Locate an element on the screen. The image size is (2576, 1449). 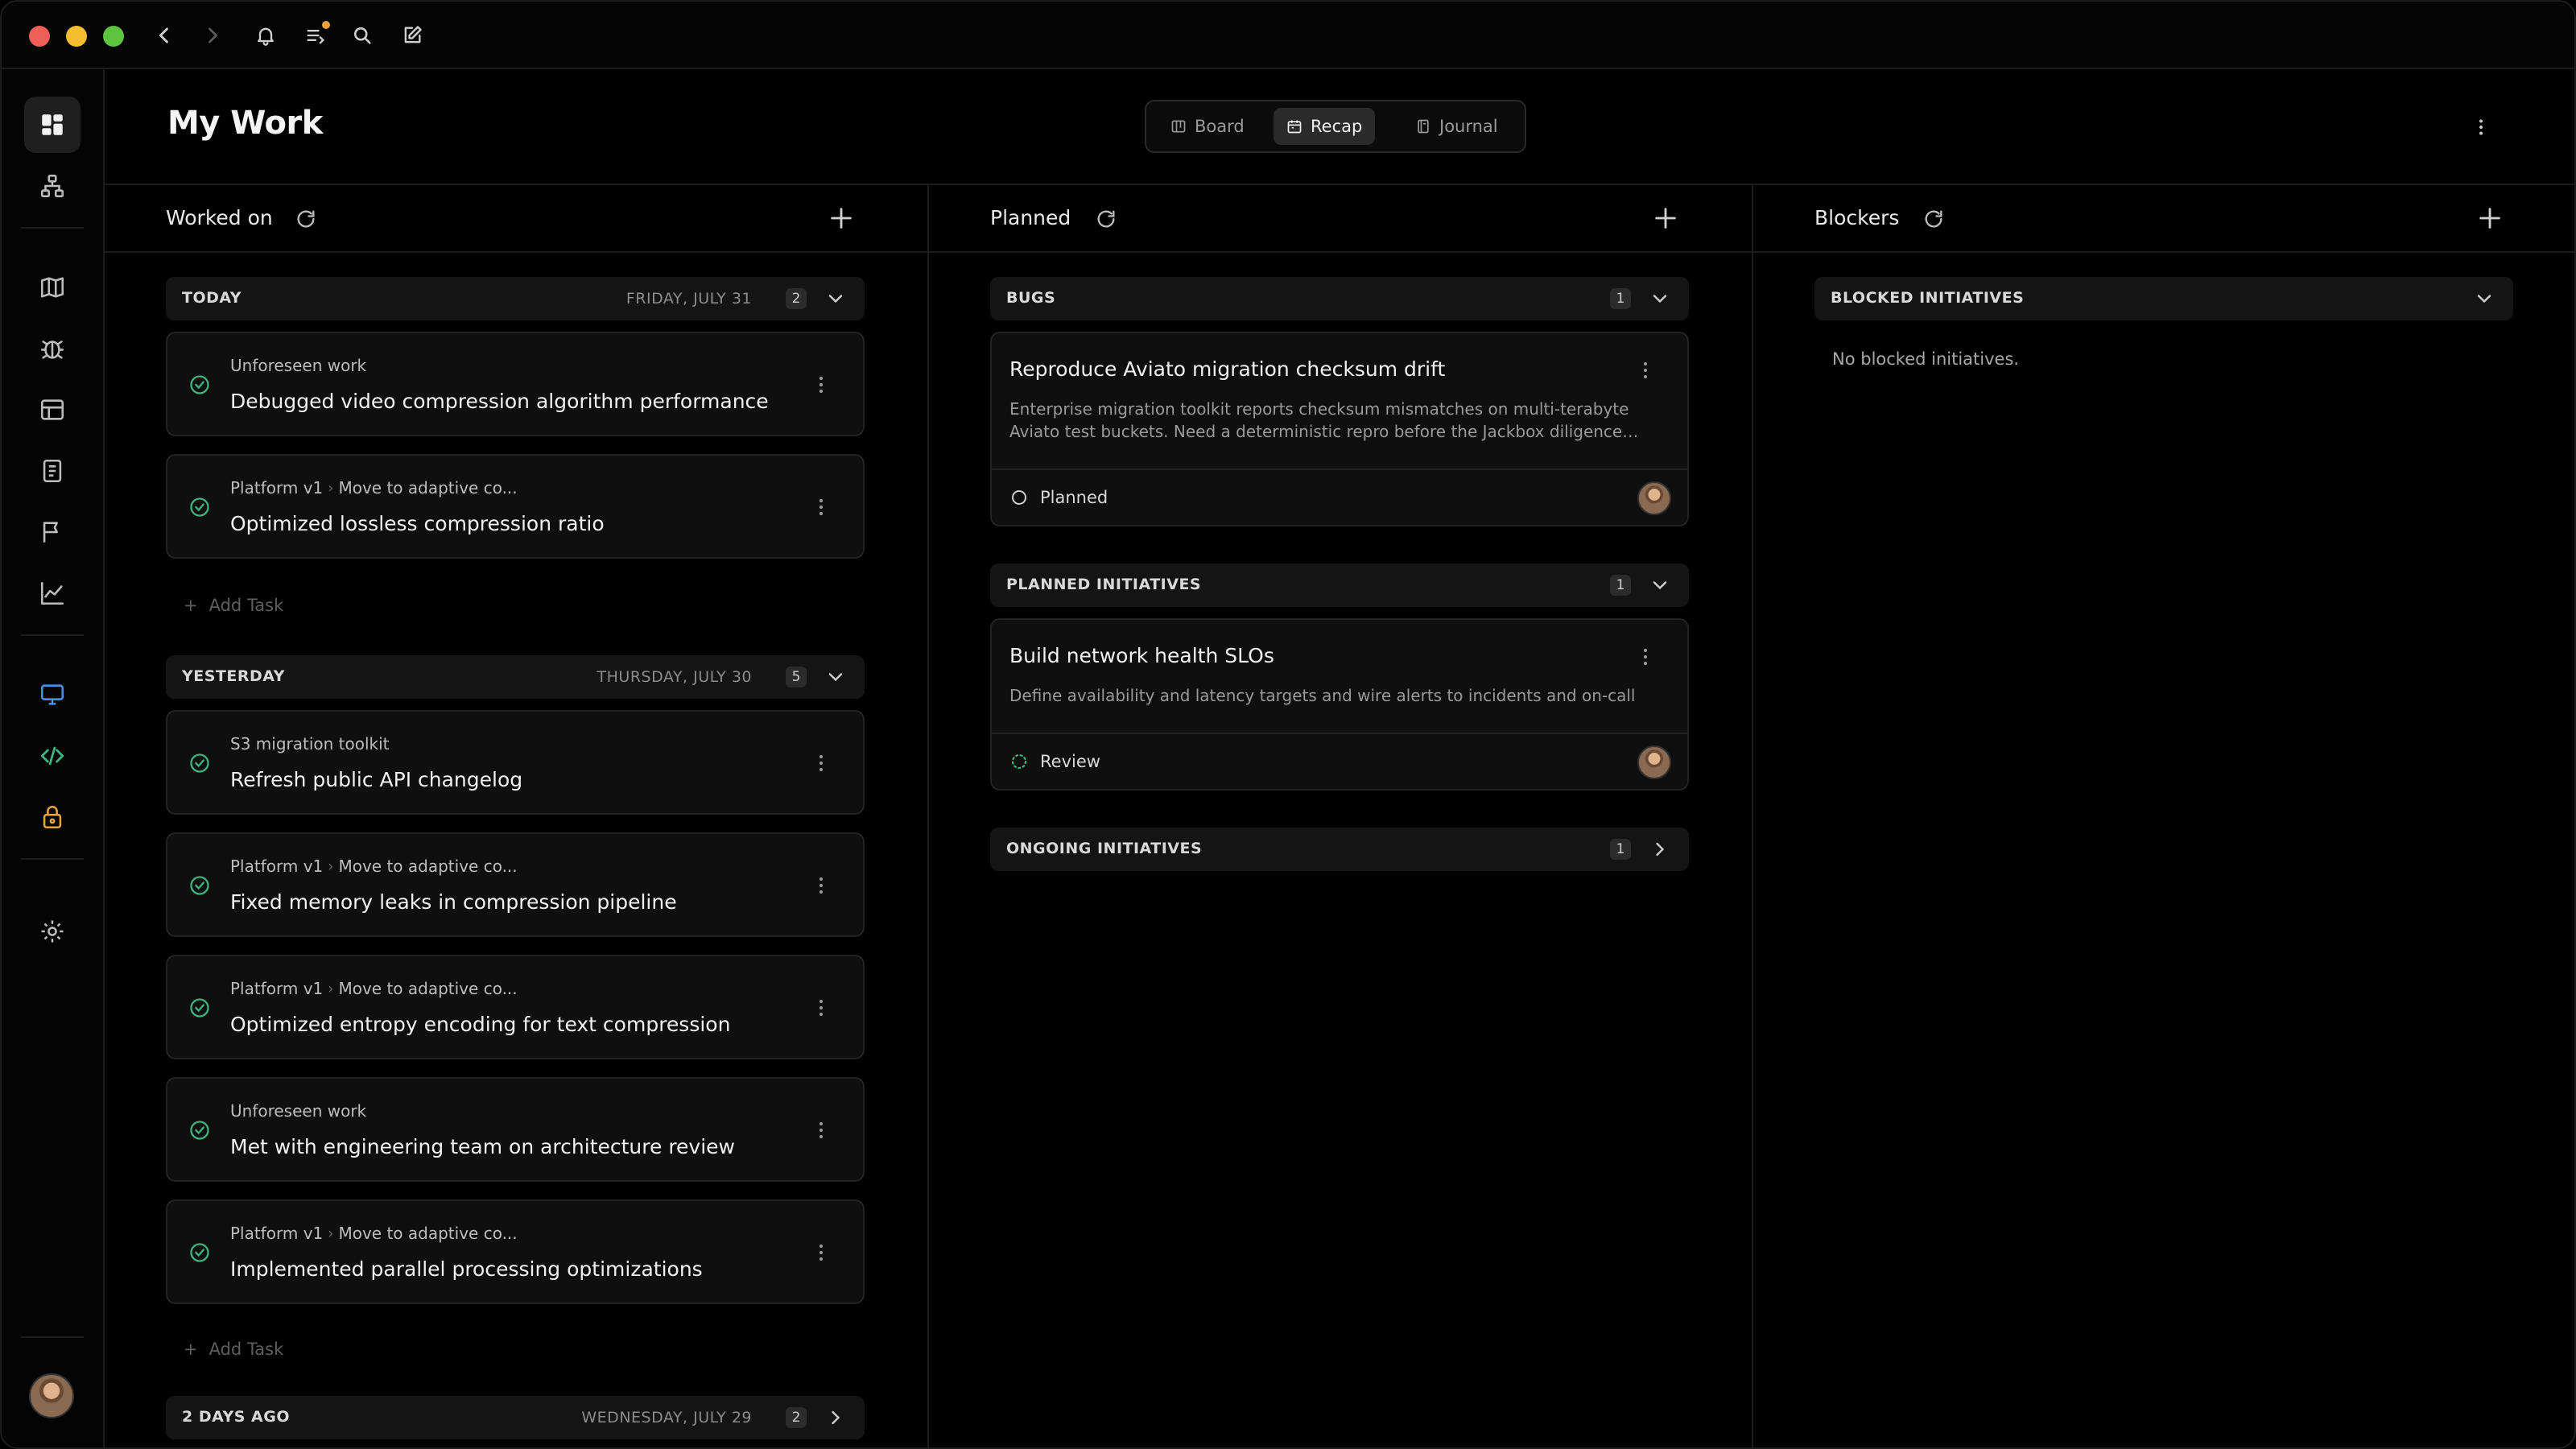
sidebar-item-secrets is located at coordinates (52, 817).